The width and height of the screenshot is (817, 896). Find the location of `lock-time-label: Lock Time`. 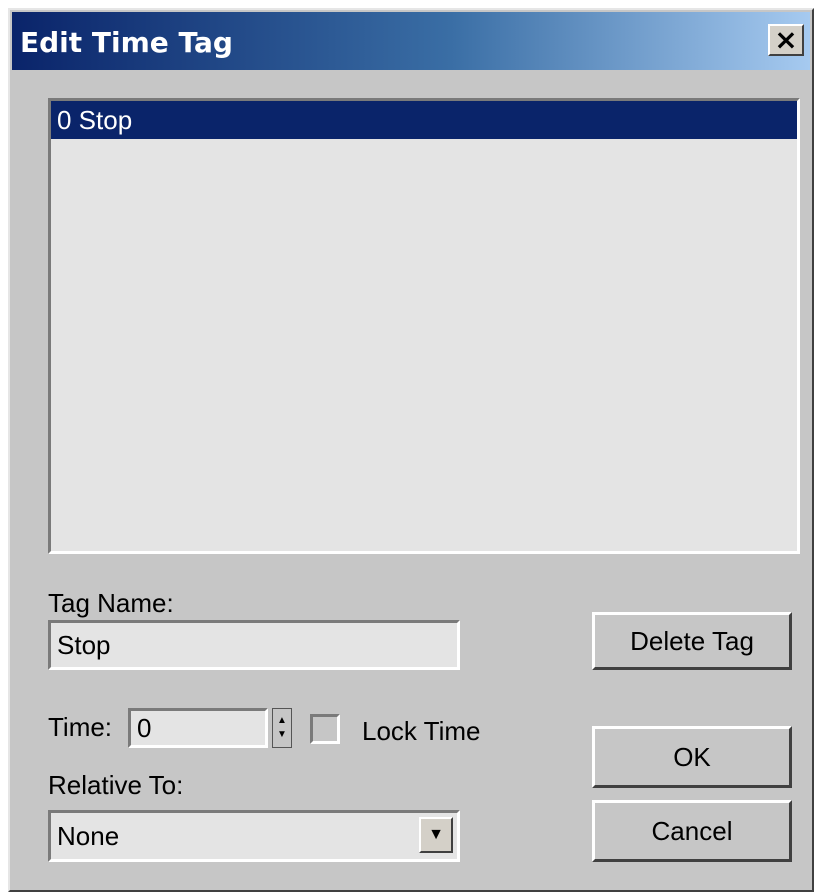

lock-time-label: Lock Time is located at coordinates (421, 731).